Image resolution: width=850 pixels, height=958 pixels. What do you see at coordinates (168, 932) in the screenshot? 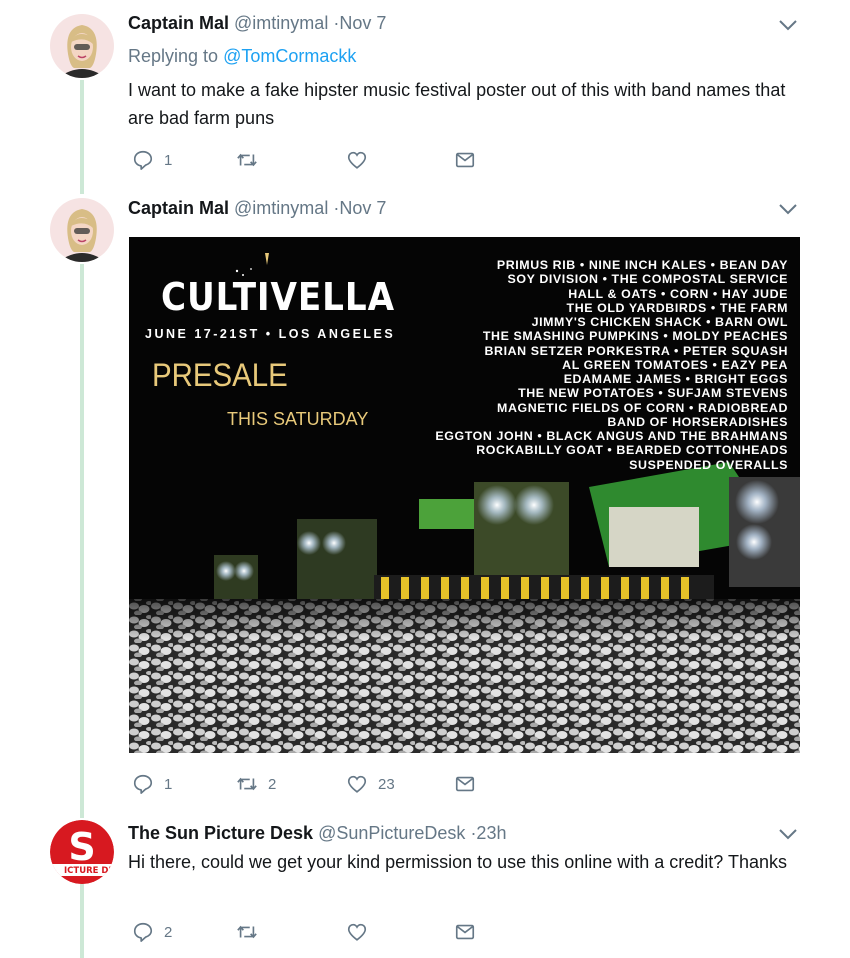
I see `reply-count: 2` at bounding box center [168, 932].